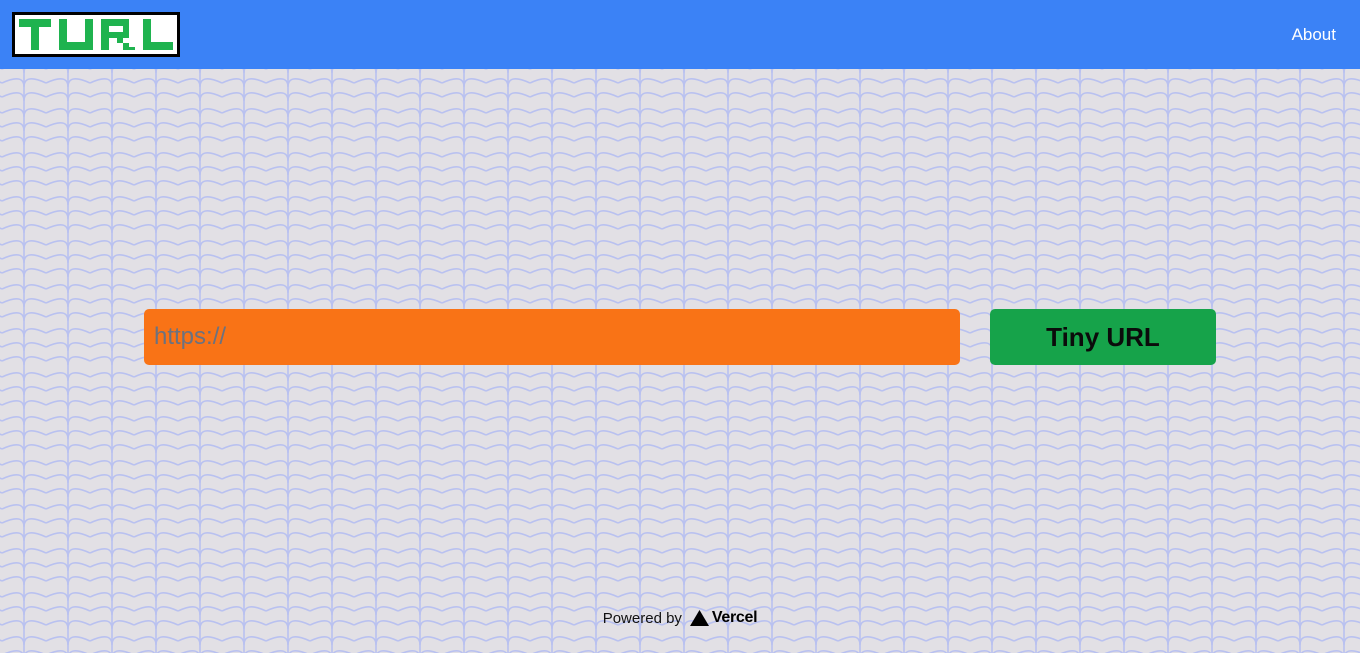 This screenshot has width=1360, height=653. I want to click on powered-by-label: Powered by, so click(642, 618).